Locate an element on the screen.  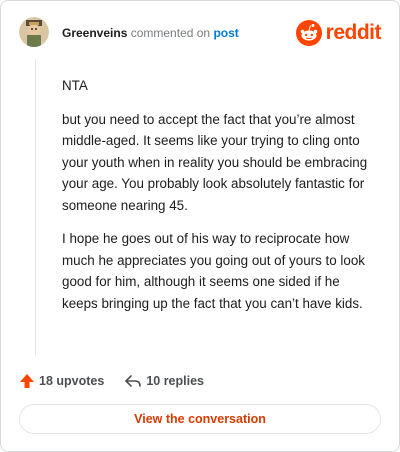
comment-meta: Greenveins commented on post is located at coordinates (150, 33).